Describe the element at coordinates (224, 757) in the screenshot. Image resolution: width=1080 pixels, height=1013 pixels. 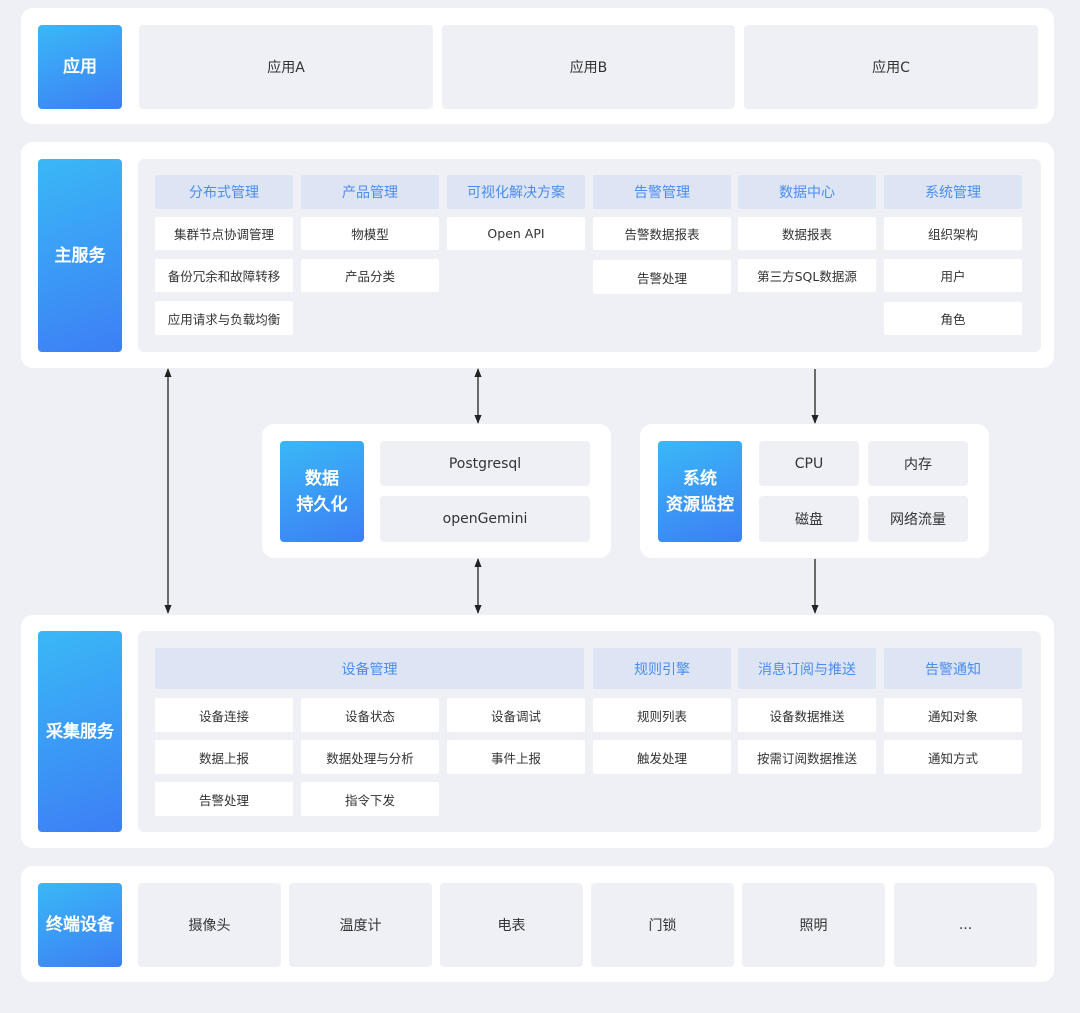
I see `device-mgmt-item: 数据上报` at that location.